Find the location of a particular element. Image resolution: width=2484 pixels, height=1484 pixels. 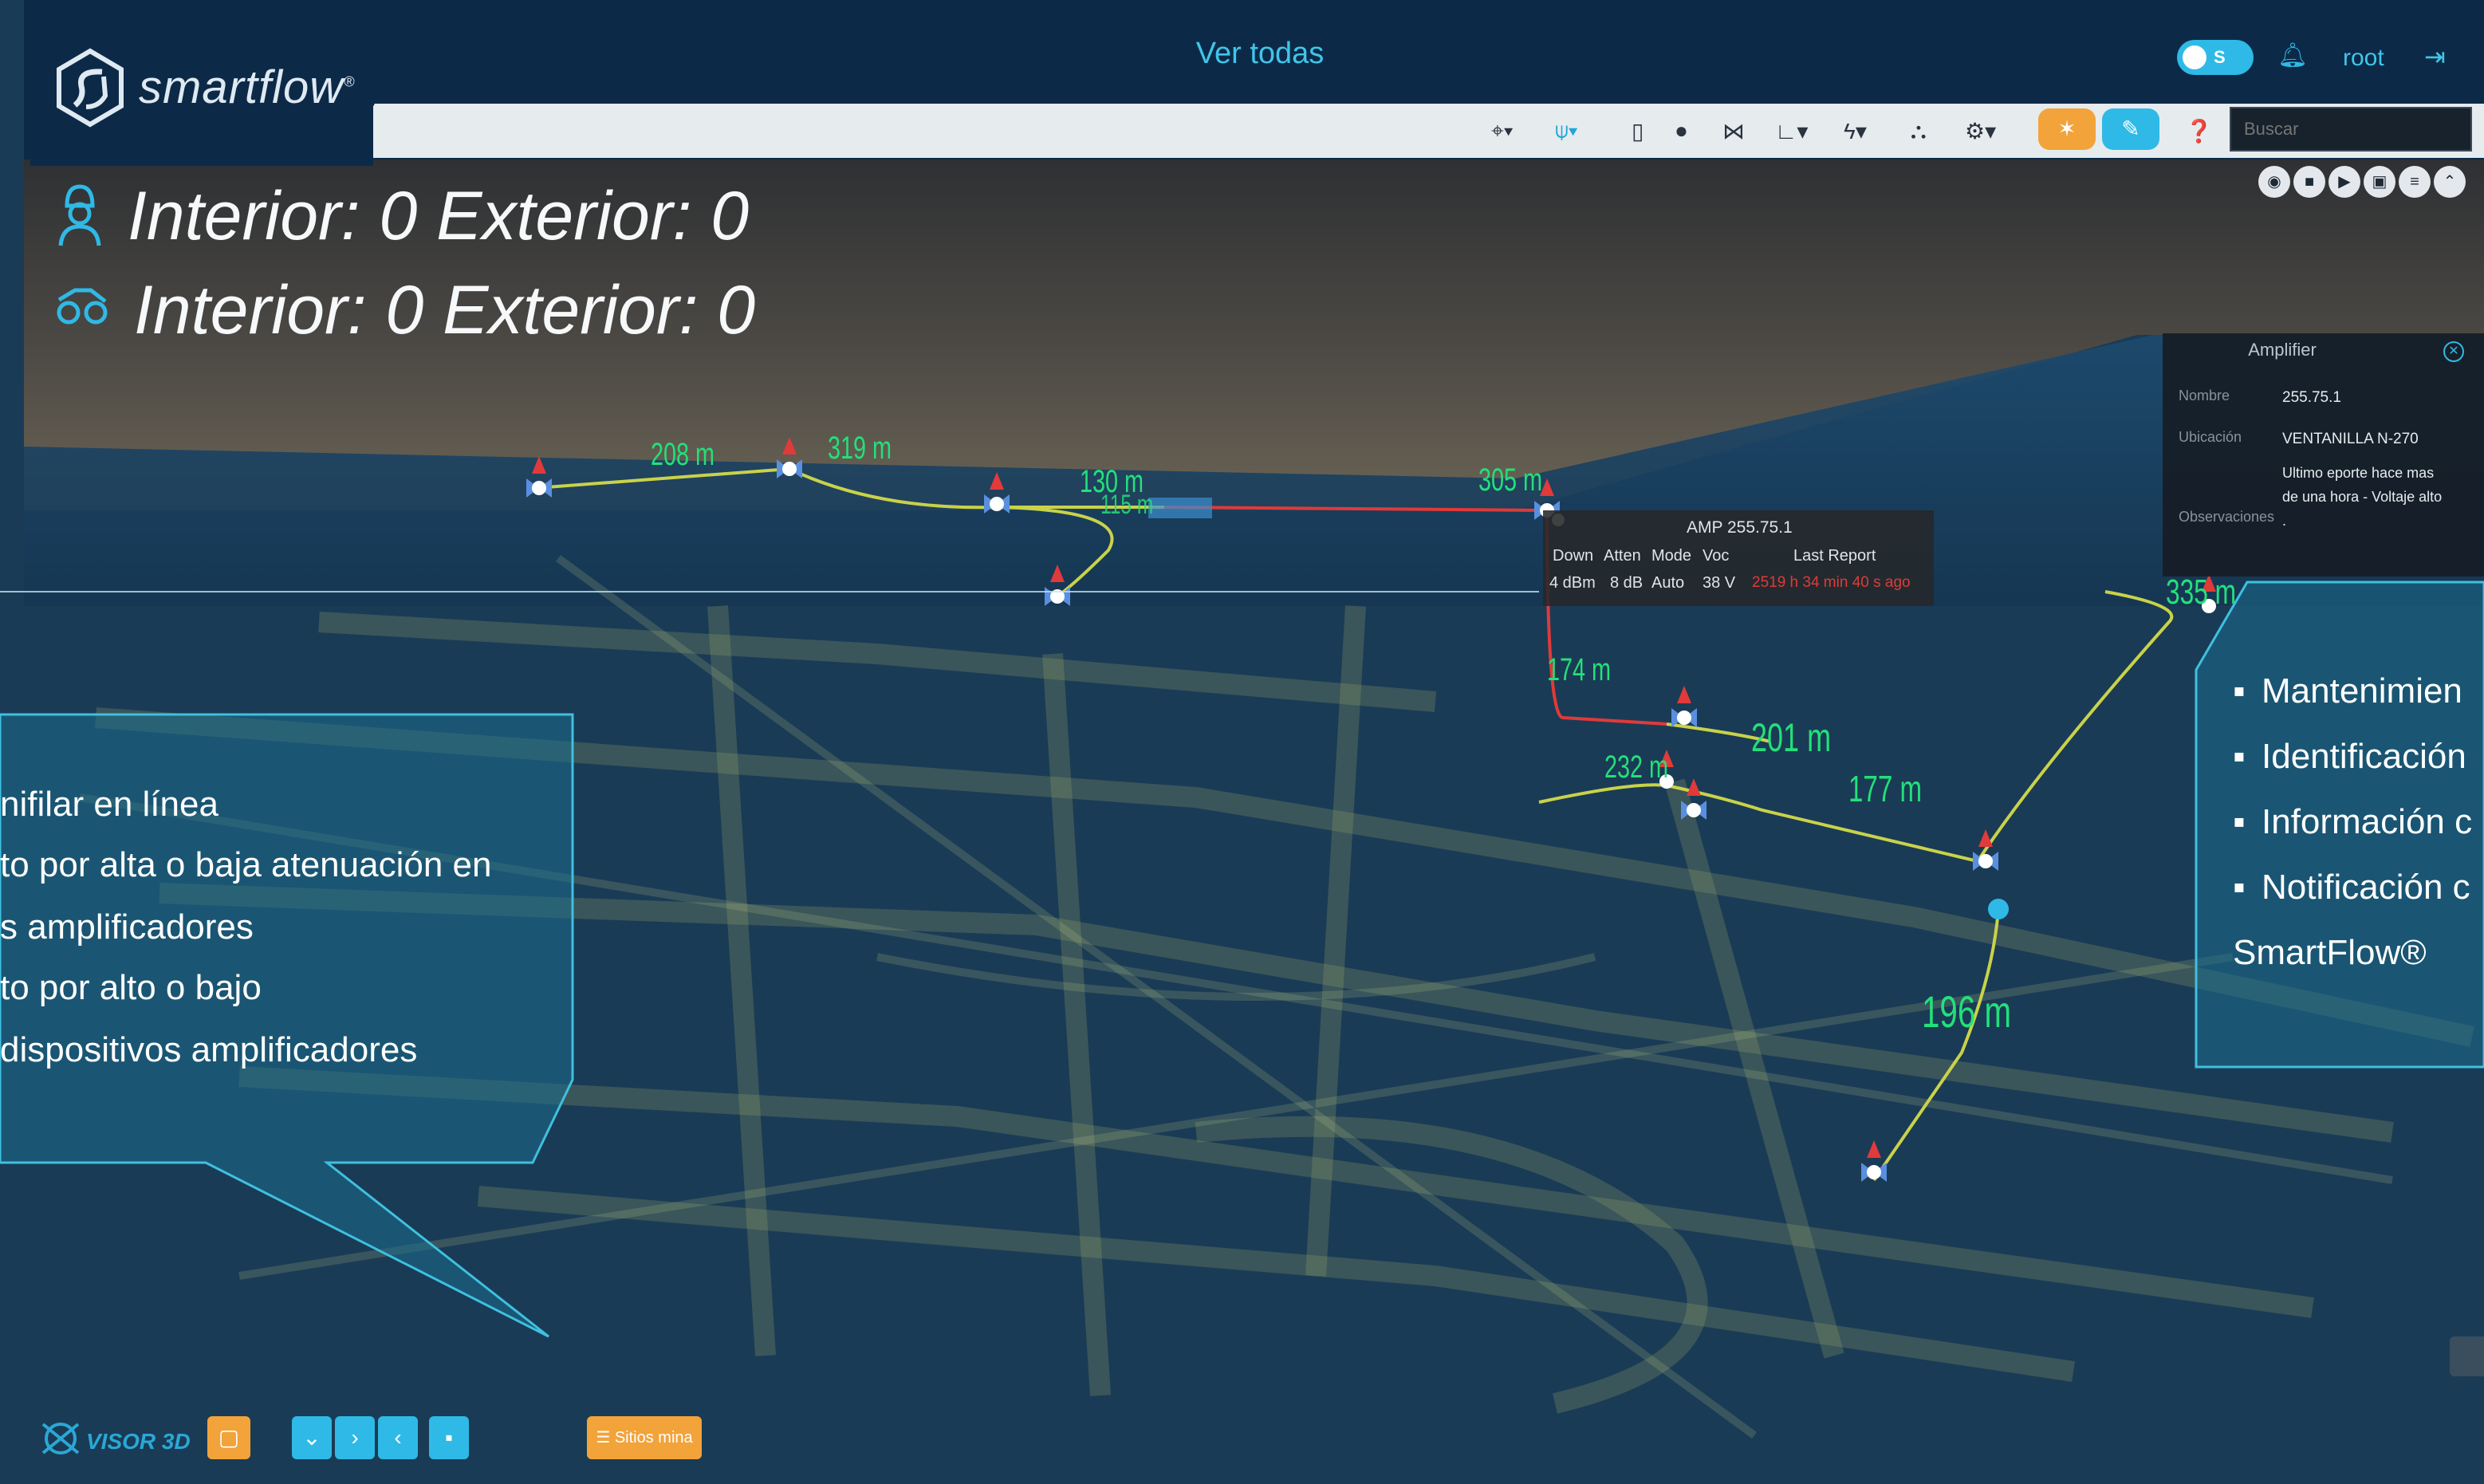

list-circle-icon: ≡ is located at coordinates (2415, 182).